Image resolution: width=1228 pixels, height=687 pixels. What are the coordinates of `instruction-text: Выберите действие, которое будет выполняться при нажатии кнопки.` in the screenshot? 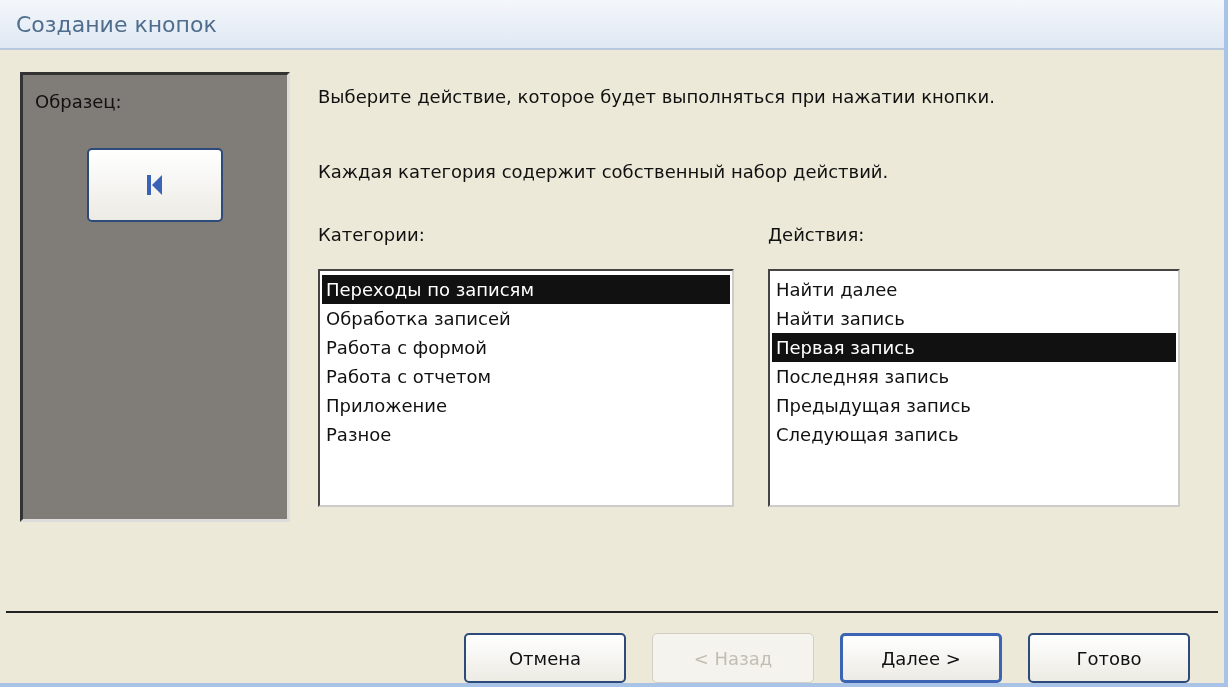 It's located at (657, 96).